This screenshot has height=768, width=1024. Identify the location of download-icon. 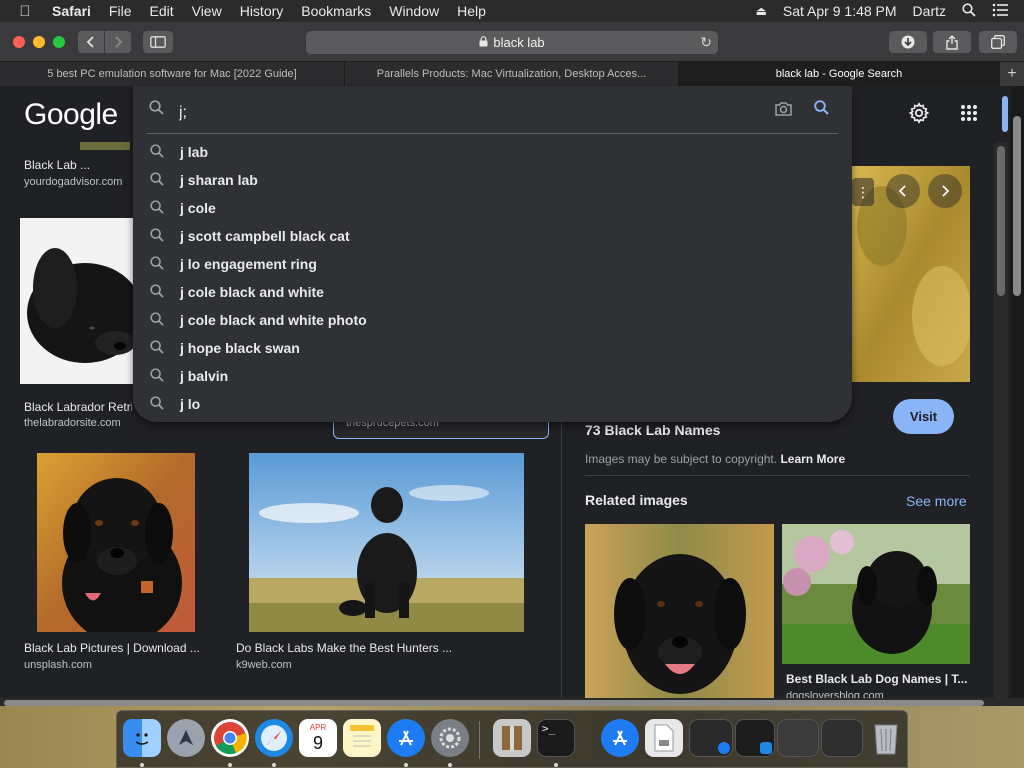
(908, 42).